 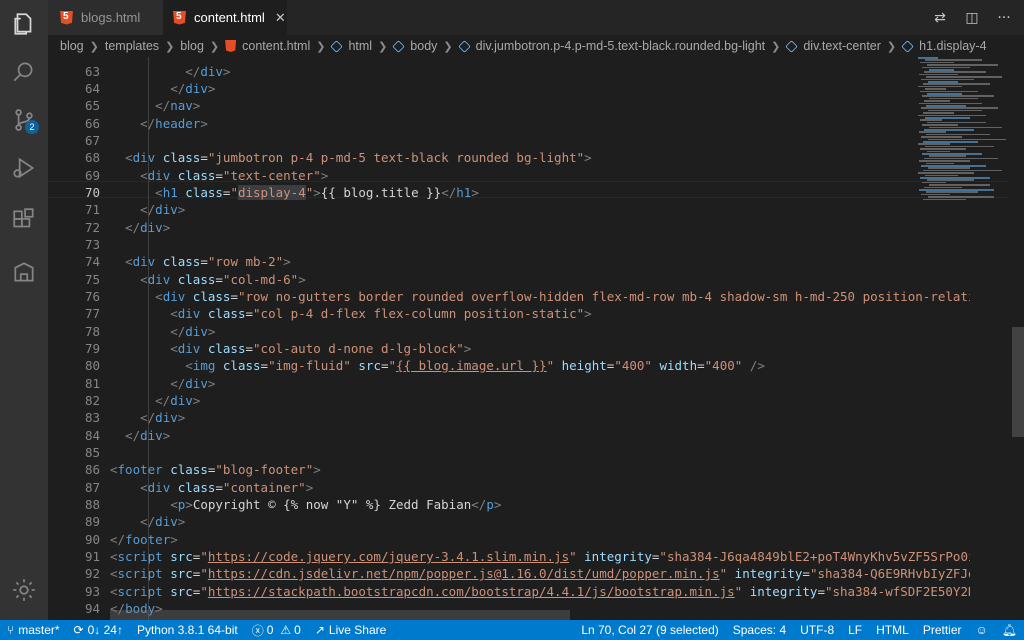 What do you see at coordinates (892, 630) in the screenshot?
I see `language-mode: HTML` at bounding box center [892, 630].